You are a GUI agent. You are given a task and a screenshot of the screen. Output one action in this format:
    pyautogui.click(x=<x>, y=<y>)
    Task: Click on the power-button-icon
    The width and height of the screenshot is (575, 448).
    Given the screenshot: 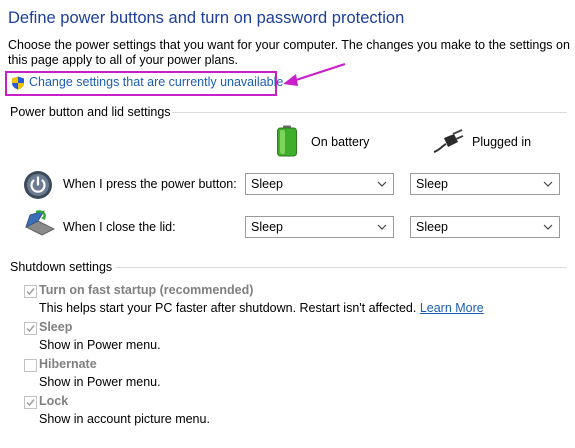 What is the action you would take?
    pyautogui.click(x=38, y=185)
    